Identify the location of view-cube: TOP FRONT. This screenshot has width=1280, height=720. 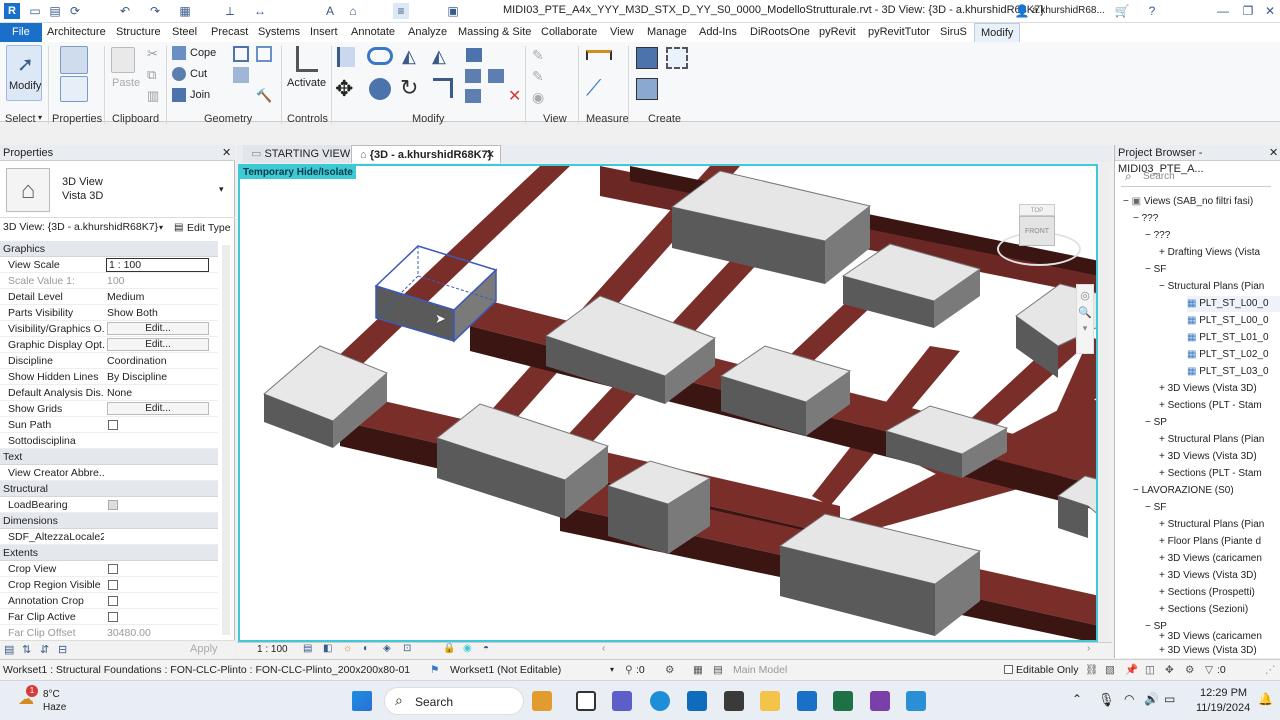
(1040, 233).